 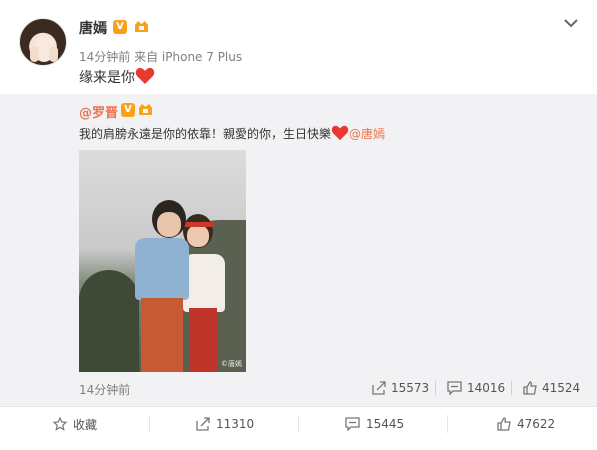 I want to click on repost-text-content: 我的肩膀永遠是你的依靠！親愛的你，生日快樂, so click(x=205, y=134).